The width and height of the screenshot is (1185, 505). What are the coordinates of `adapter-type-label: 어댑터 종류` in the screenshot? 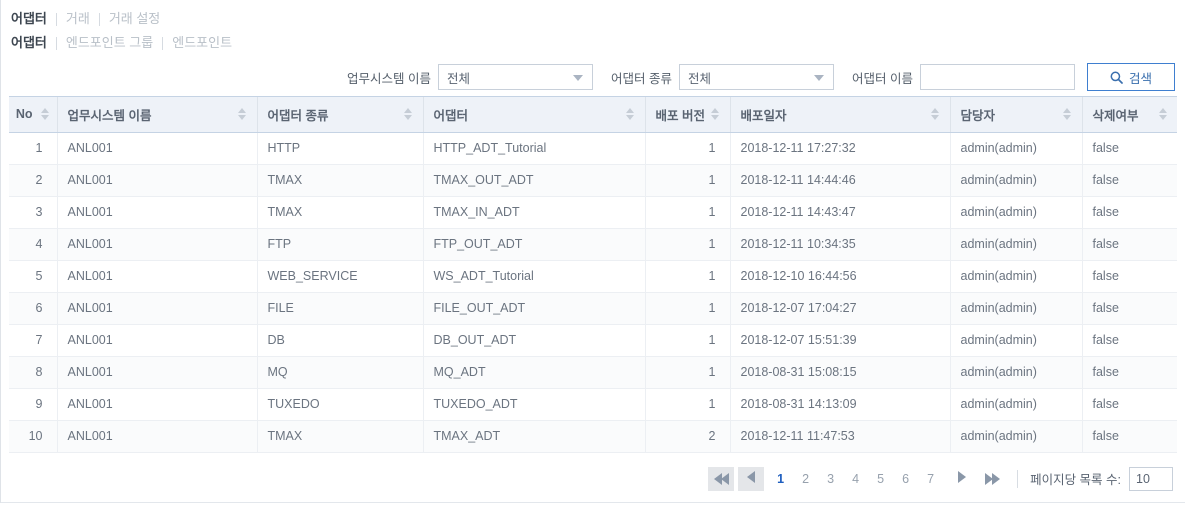 It's located at (642, 78).